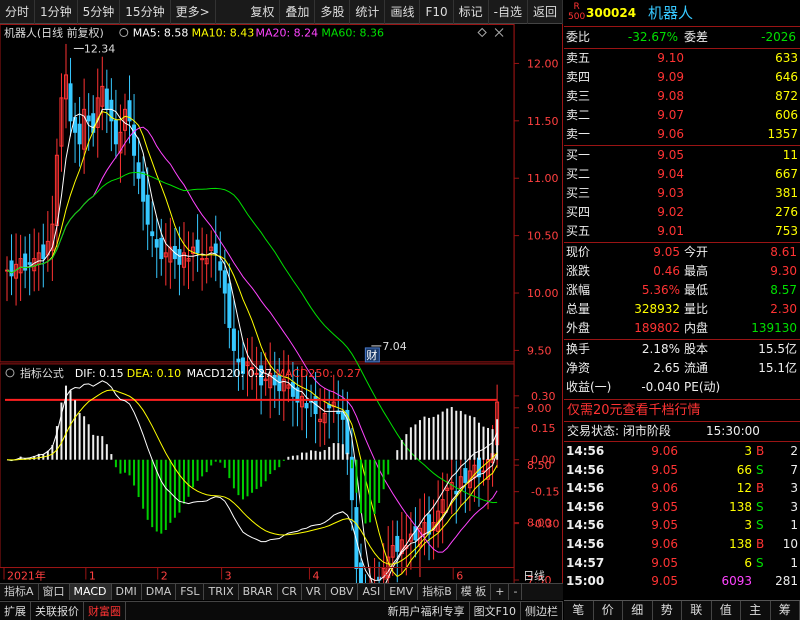 The image size is (800, 620). What do you see at coordinates (726, 610) in the screenshot?
I see `panel-tab-5: 值` at bounding box center [726, 610].